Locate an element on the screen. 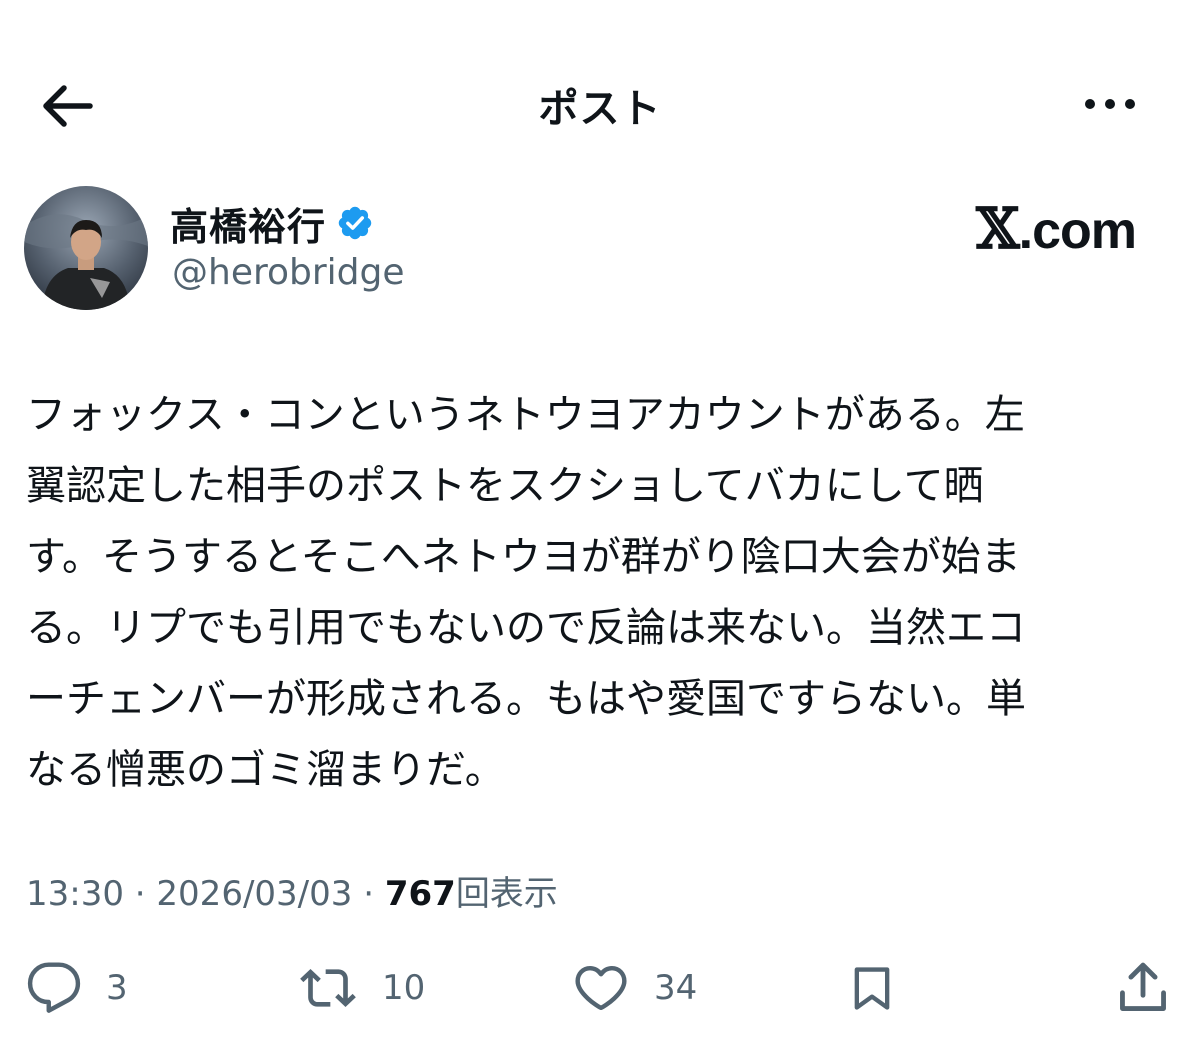  verified-badge-icon is located at coordinates (355, 223).